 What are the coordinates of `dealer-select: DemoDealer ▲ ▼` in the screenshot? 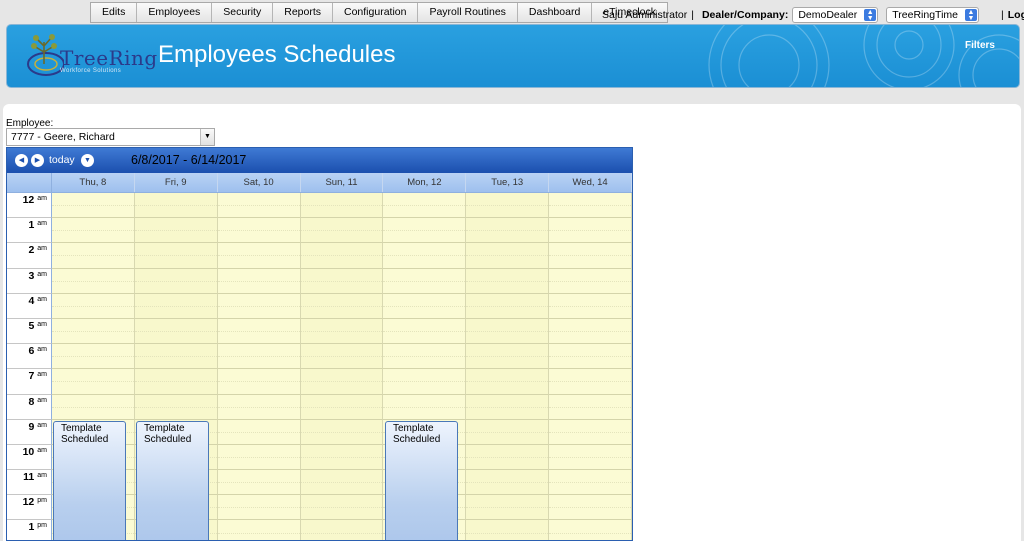 It's located at (835, 15).